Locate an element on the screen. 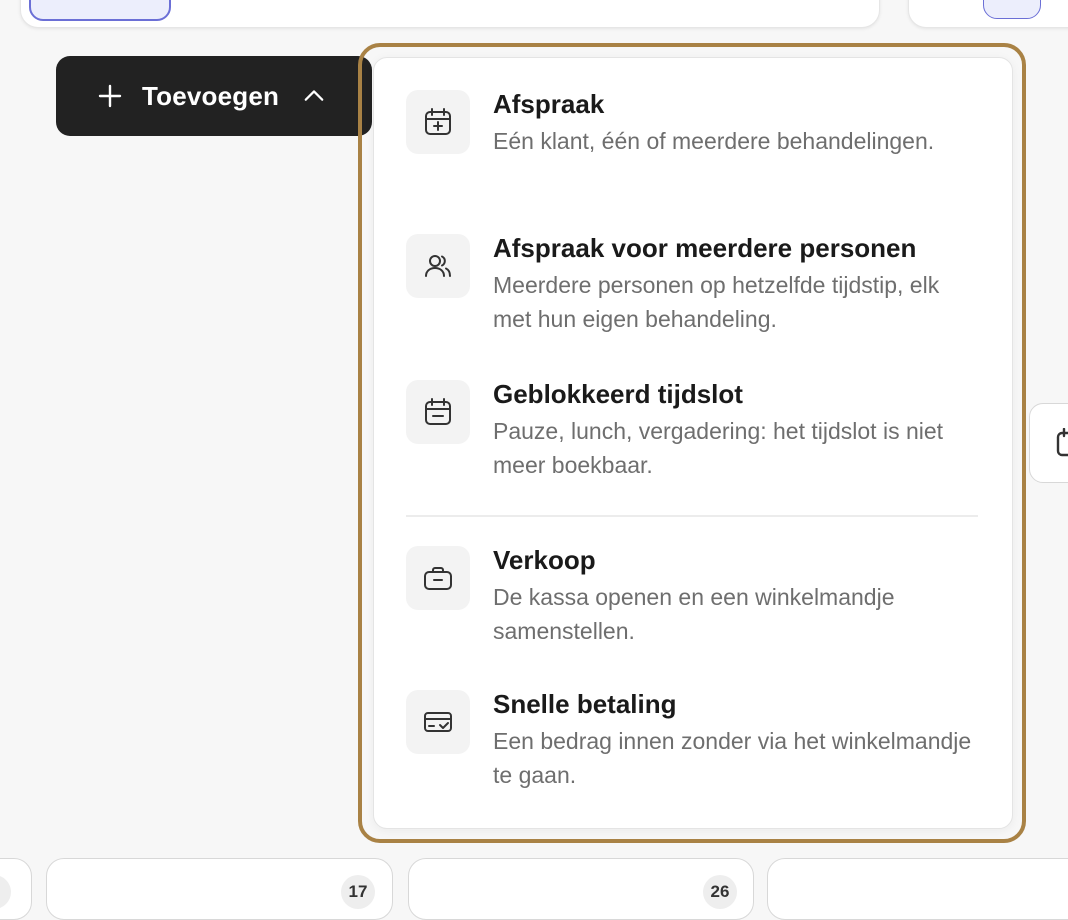  day-card: 0 is located at coordinates (16, 889).